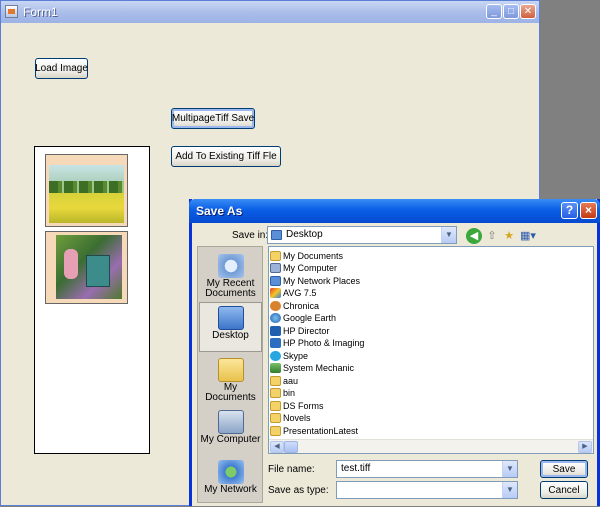 The height and width of the screenshot is (507, 600). What do you see at coordinates (297, 406) in the screenshot?
I see `list-item: DS Forms` at bounding box center [297, 406].